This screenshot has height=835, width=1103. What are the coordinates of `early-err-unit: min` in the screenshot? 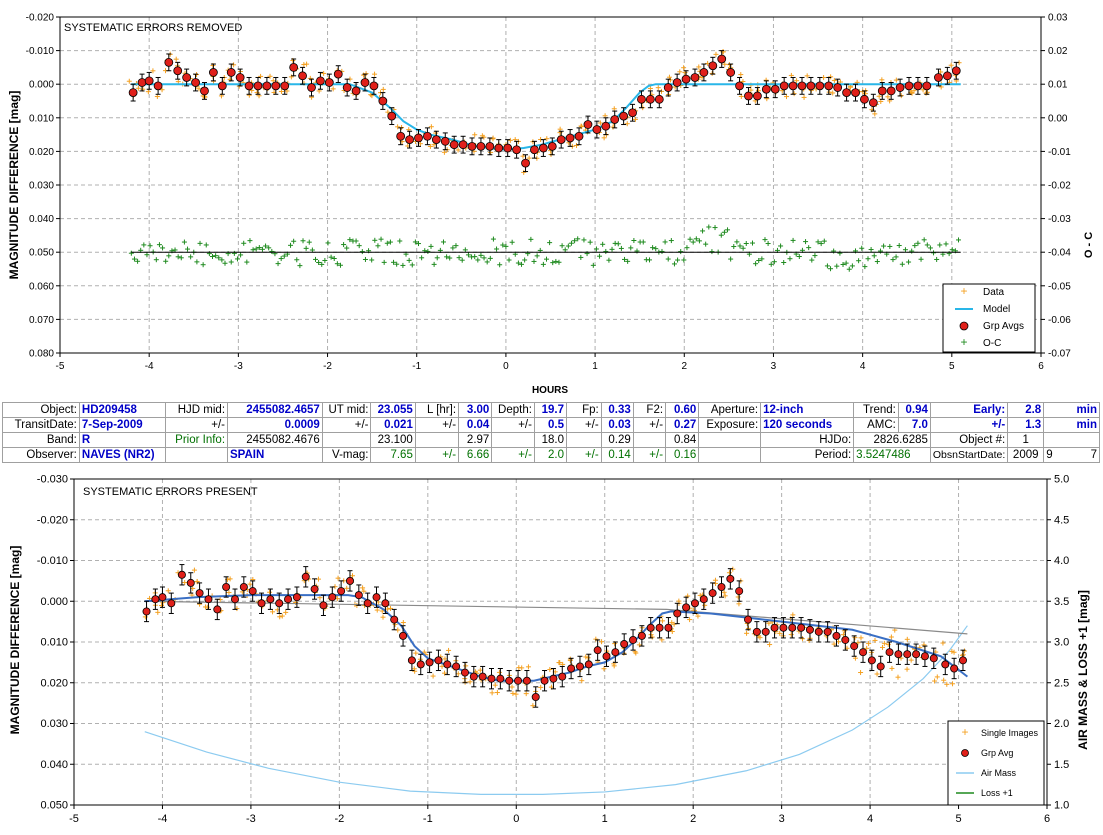 It's located at (1071, 425).